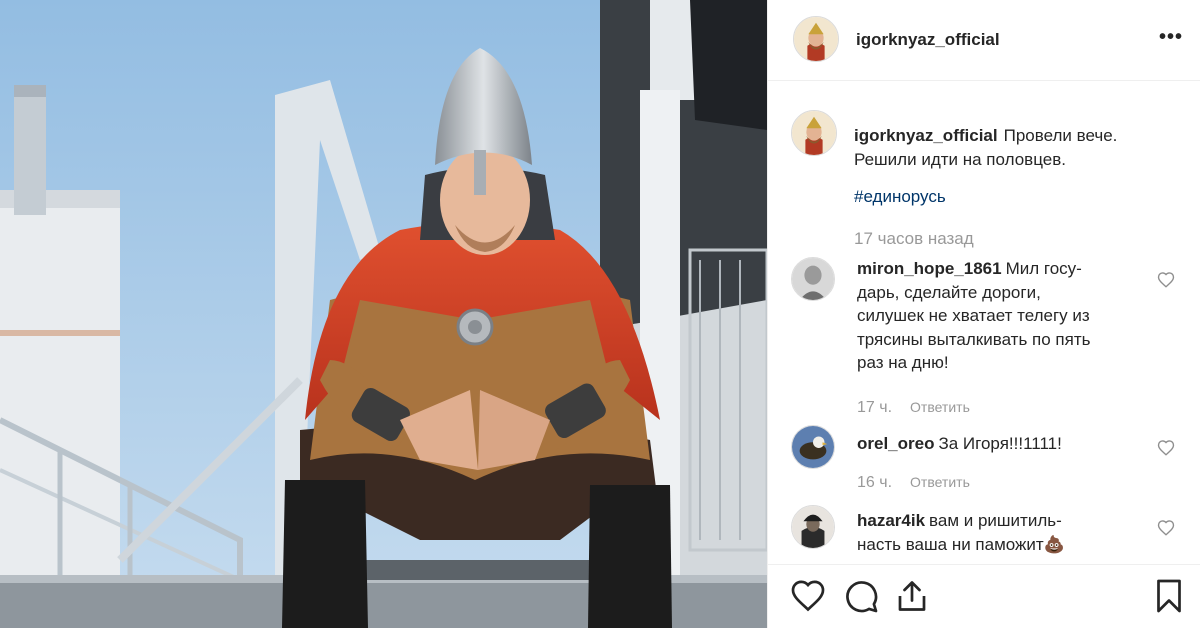 The image size is (1200, 628). What do you see at coordinates (926, 135) in the screenshot?
I see `caption-username: igorknyaz_official` at bounding box center [926, 135].